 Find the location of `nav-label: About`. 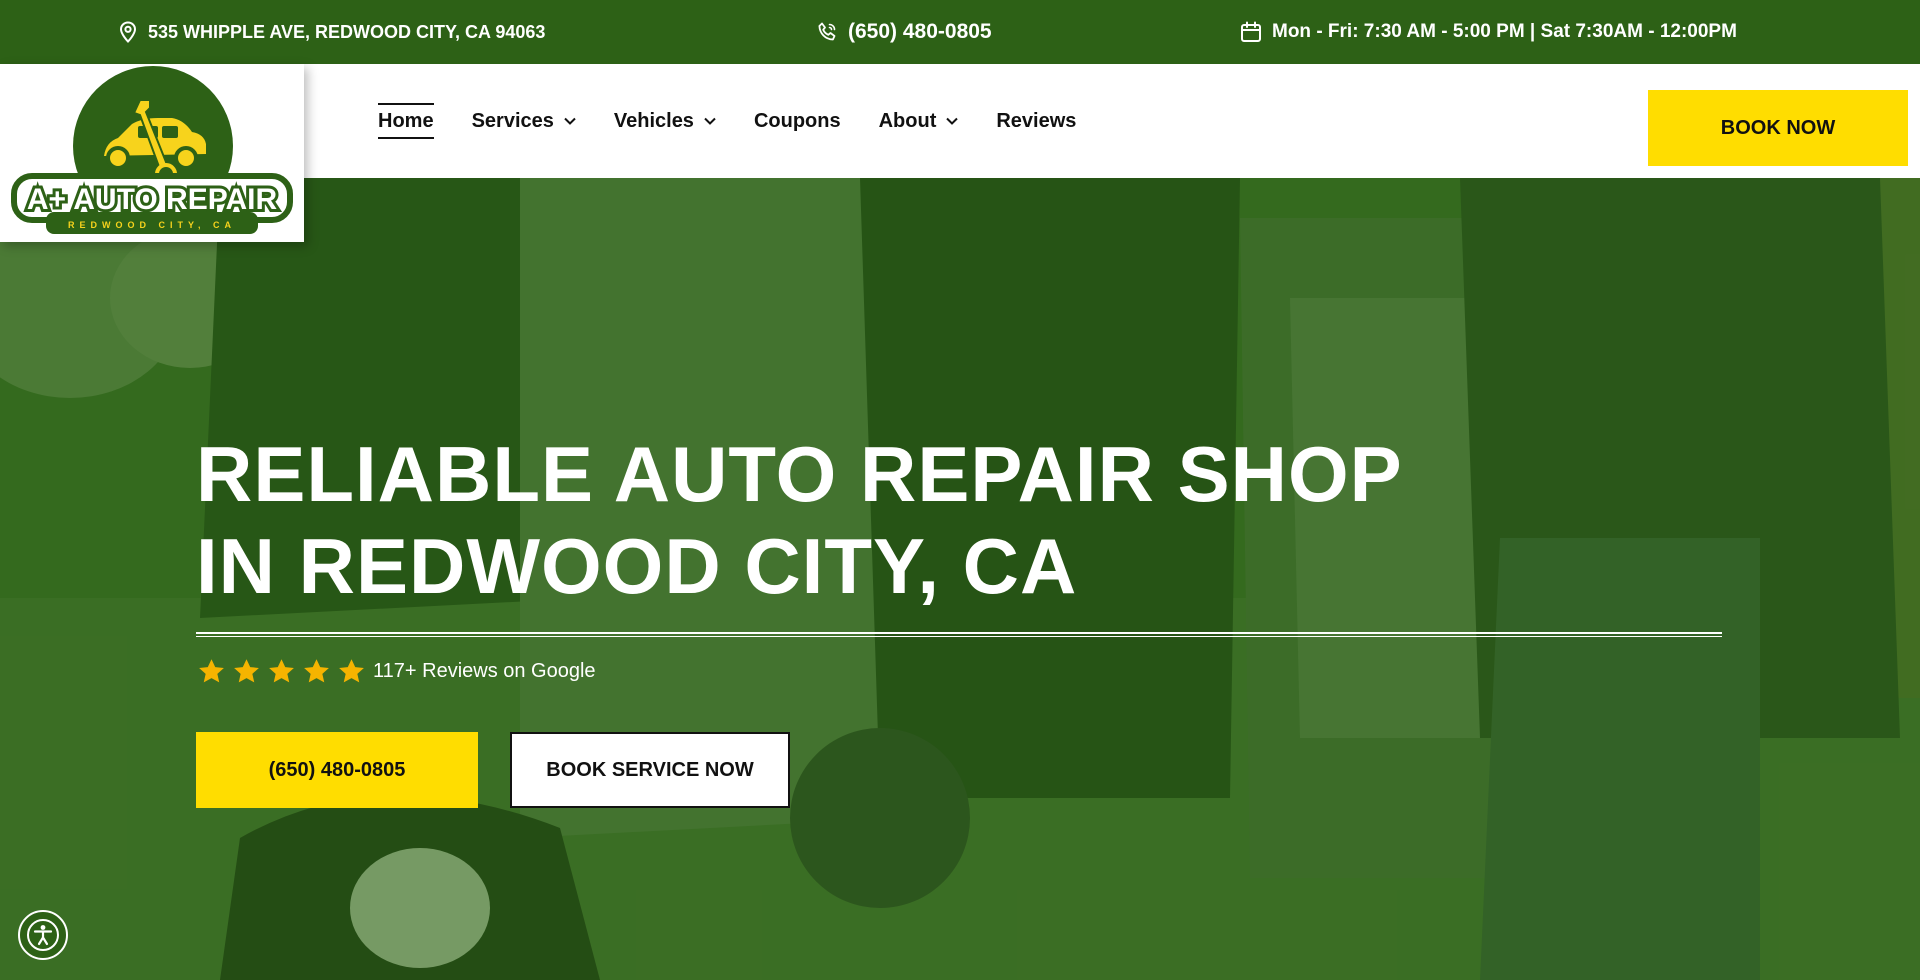

nav-label: About is located at coordinates (907, 120).